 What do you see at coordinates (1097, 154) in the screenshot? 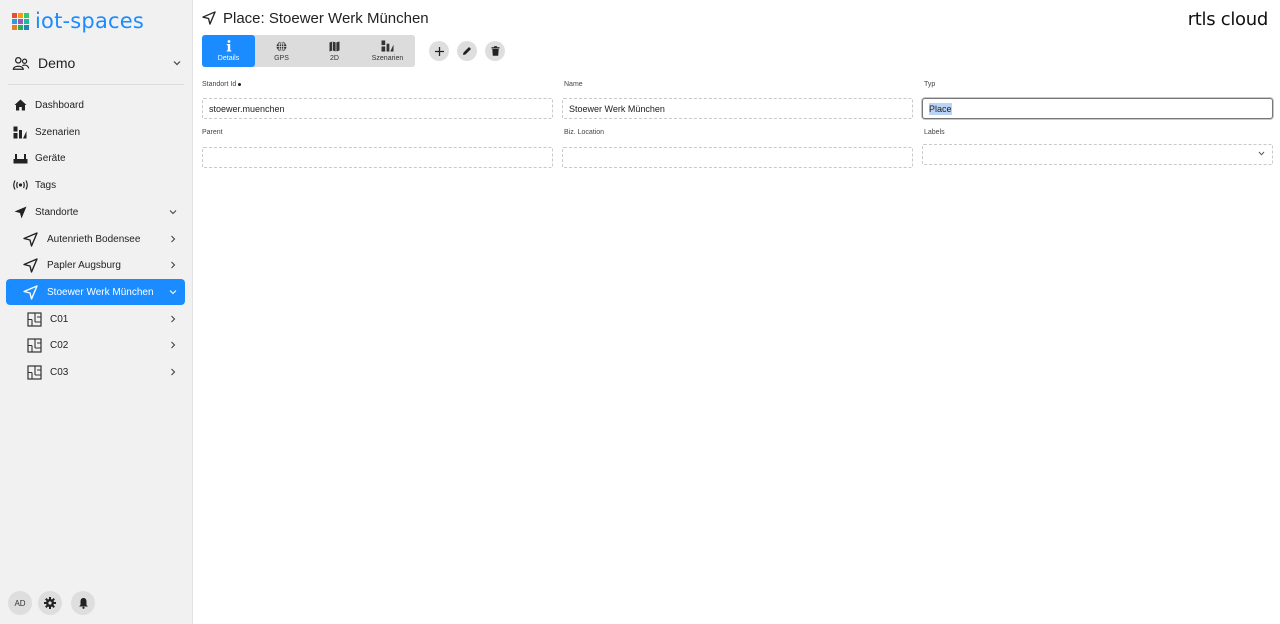
I see `labels-select` at bounding box center [1097, 154].